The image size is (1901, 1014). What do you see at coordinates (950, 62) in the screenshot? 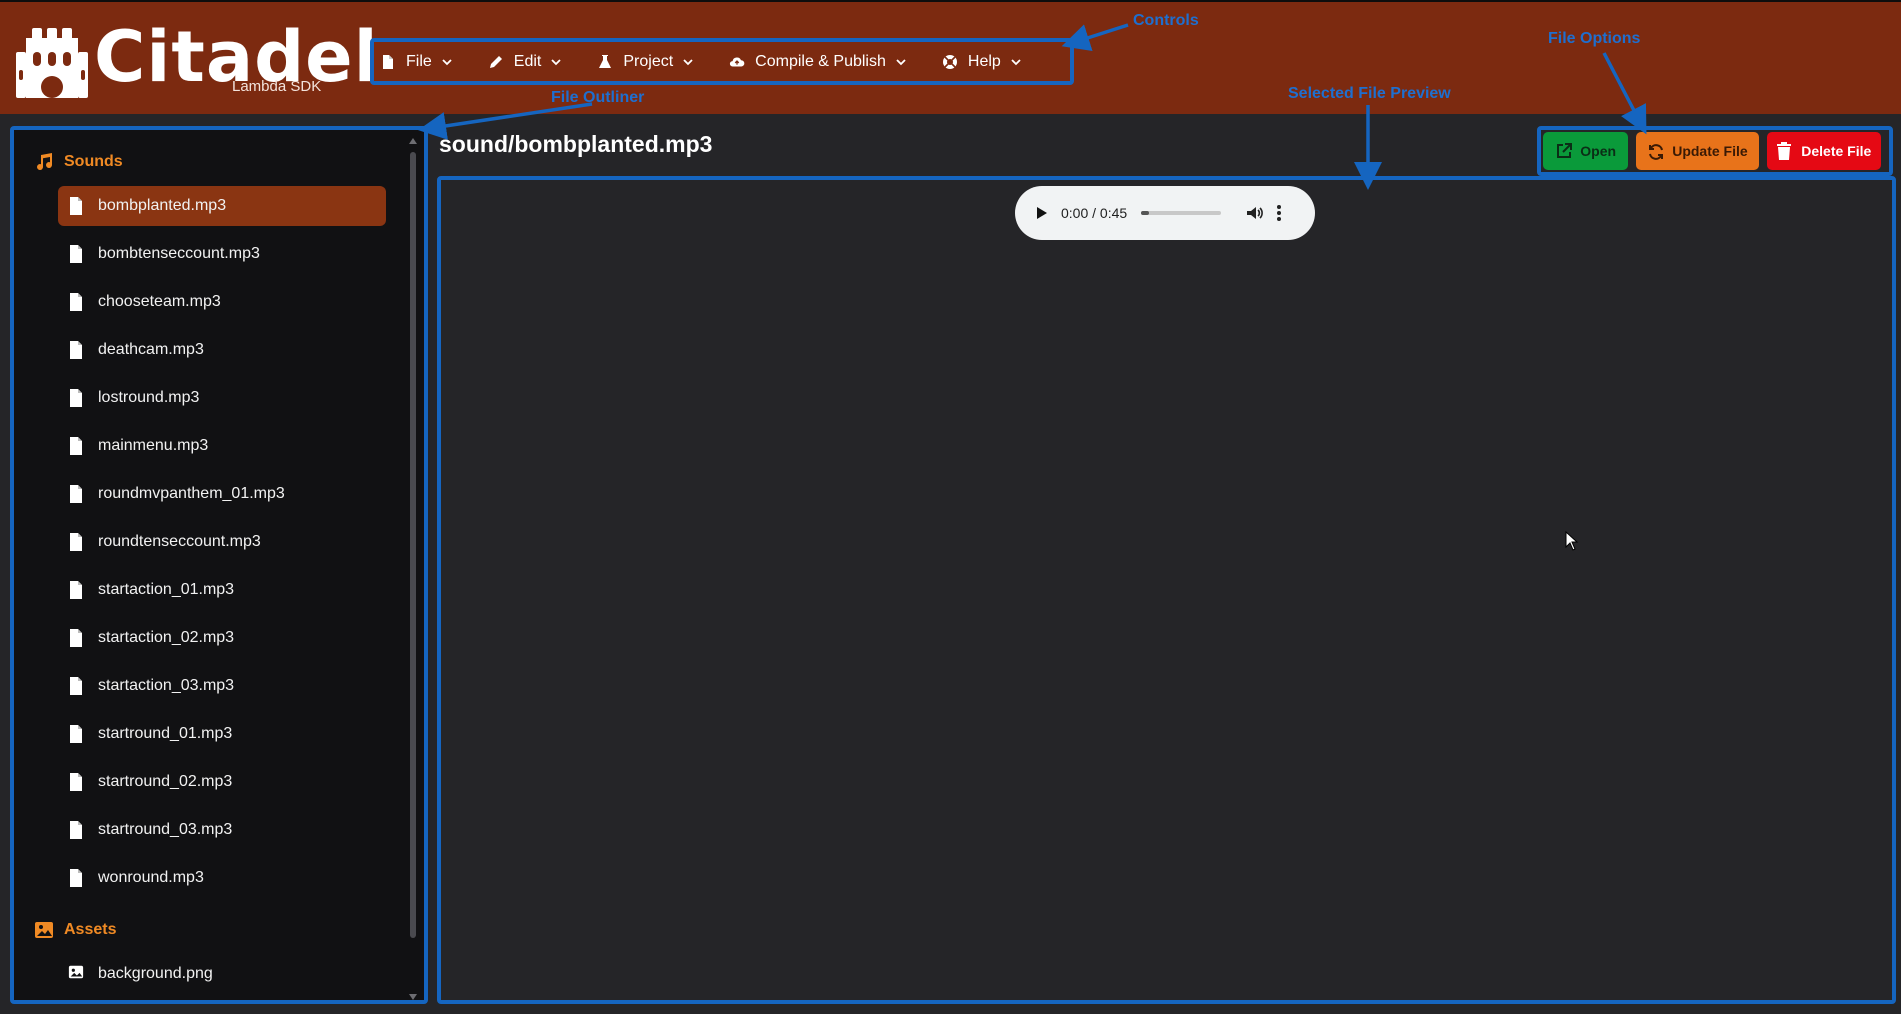
I see `lifebuoy-icon` at bounding box center [950, 62].